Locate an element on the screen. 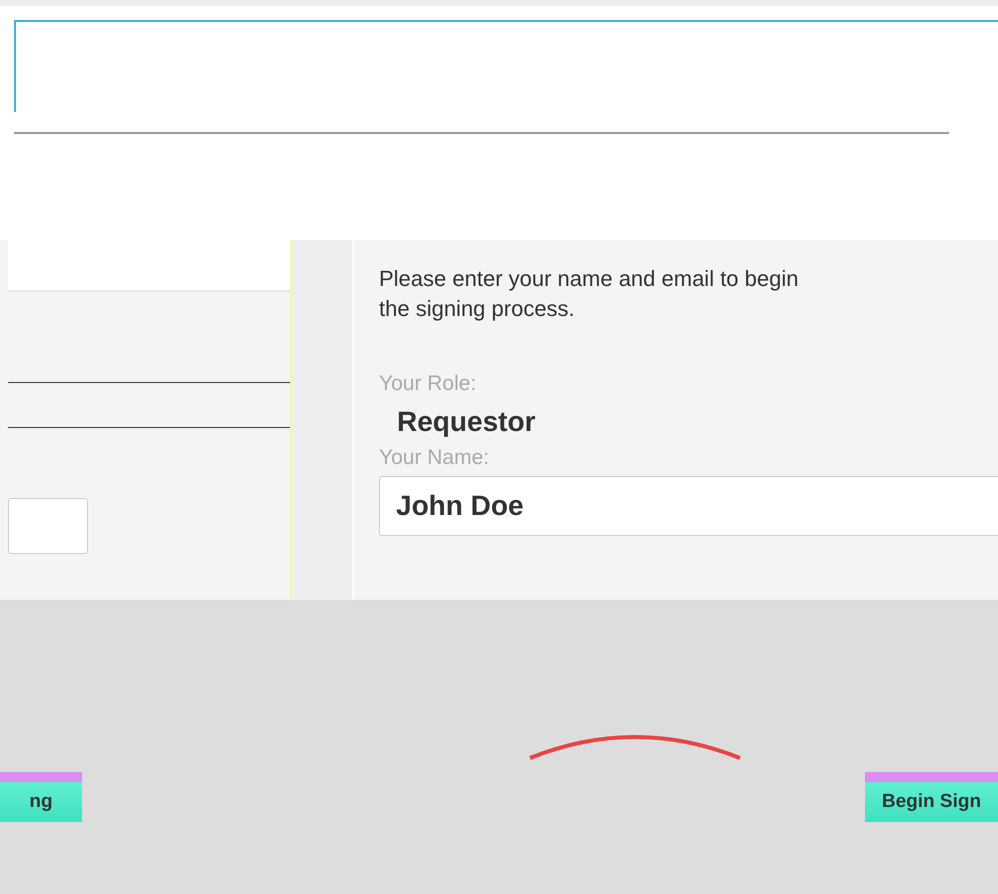  input-field is located at coordinates (48, 526).